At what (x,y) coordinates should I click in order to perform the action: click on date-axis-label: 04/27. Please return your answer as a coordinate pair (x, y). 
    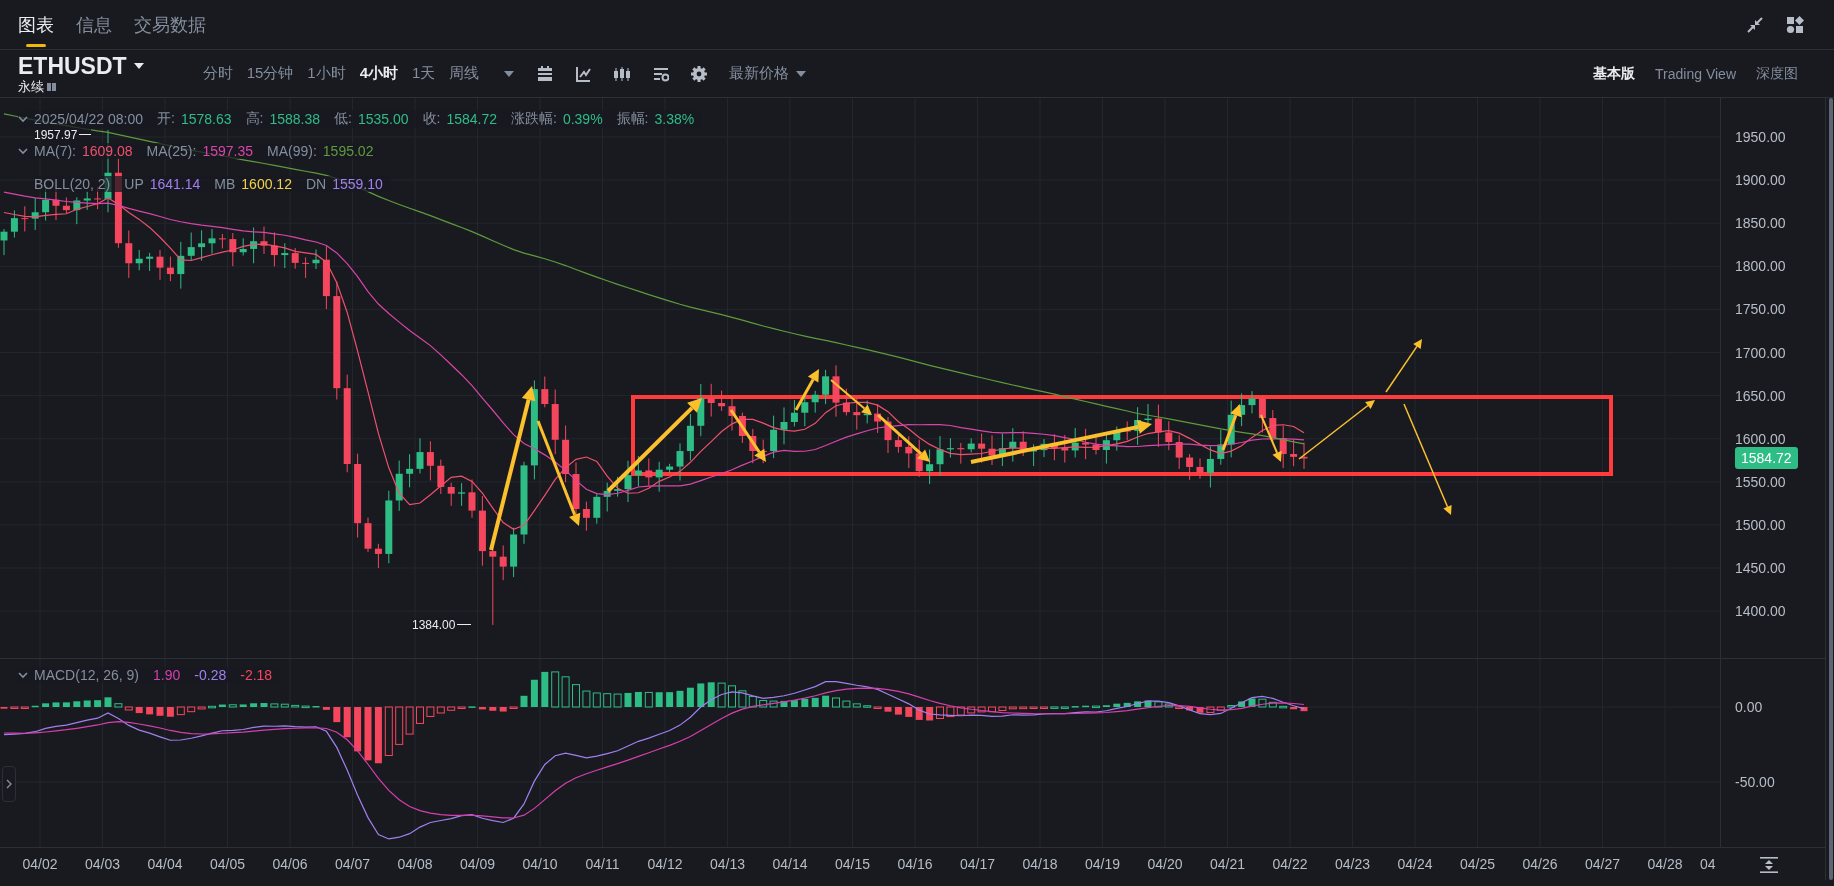
    Looking at the image, I should click on (1602, 864).